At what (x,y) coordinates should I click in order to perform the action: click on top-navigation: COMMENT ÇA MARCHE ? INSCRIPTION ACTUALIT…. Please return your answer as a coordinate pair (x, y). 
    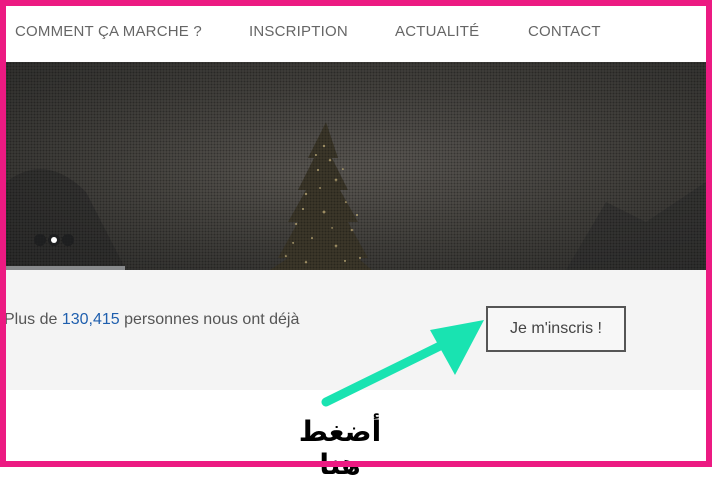
    Looking at the image, I should click on (356, 34).